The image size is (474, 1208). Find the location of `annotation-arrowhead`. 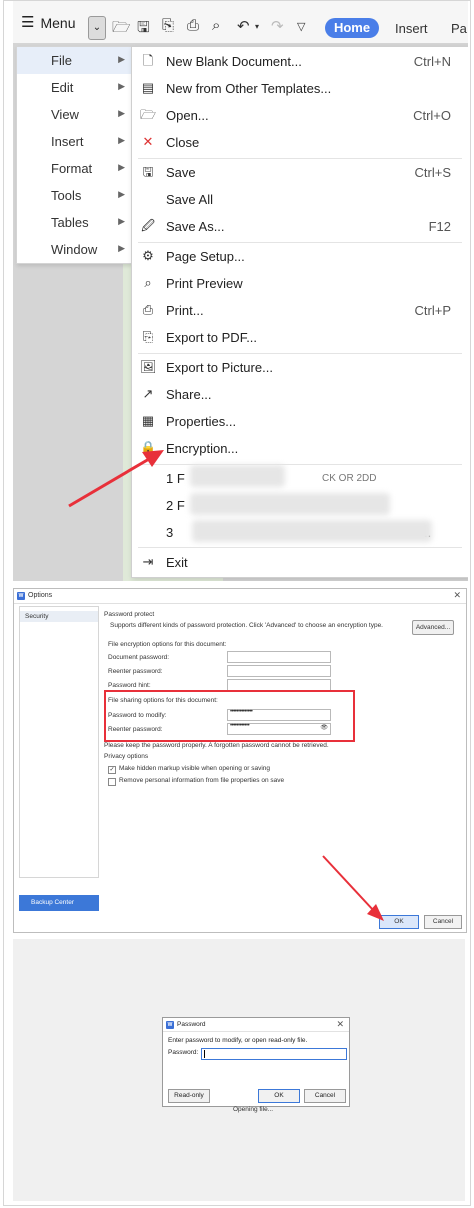

annotation-arrowhead is located at coordinates (153, 458).